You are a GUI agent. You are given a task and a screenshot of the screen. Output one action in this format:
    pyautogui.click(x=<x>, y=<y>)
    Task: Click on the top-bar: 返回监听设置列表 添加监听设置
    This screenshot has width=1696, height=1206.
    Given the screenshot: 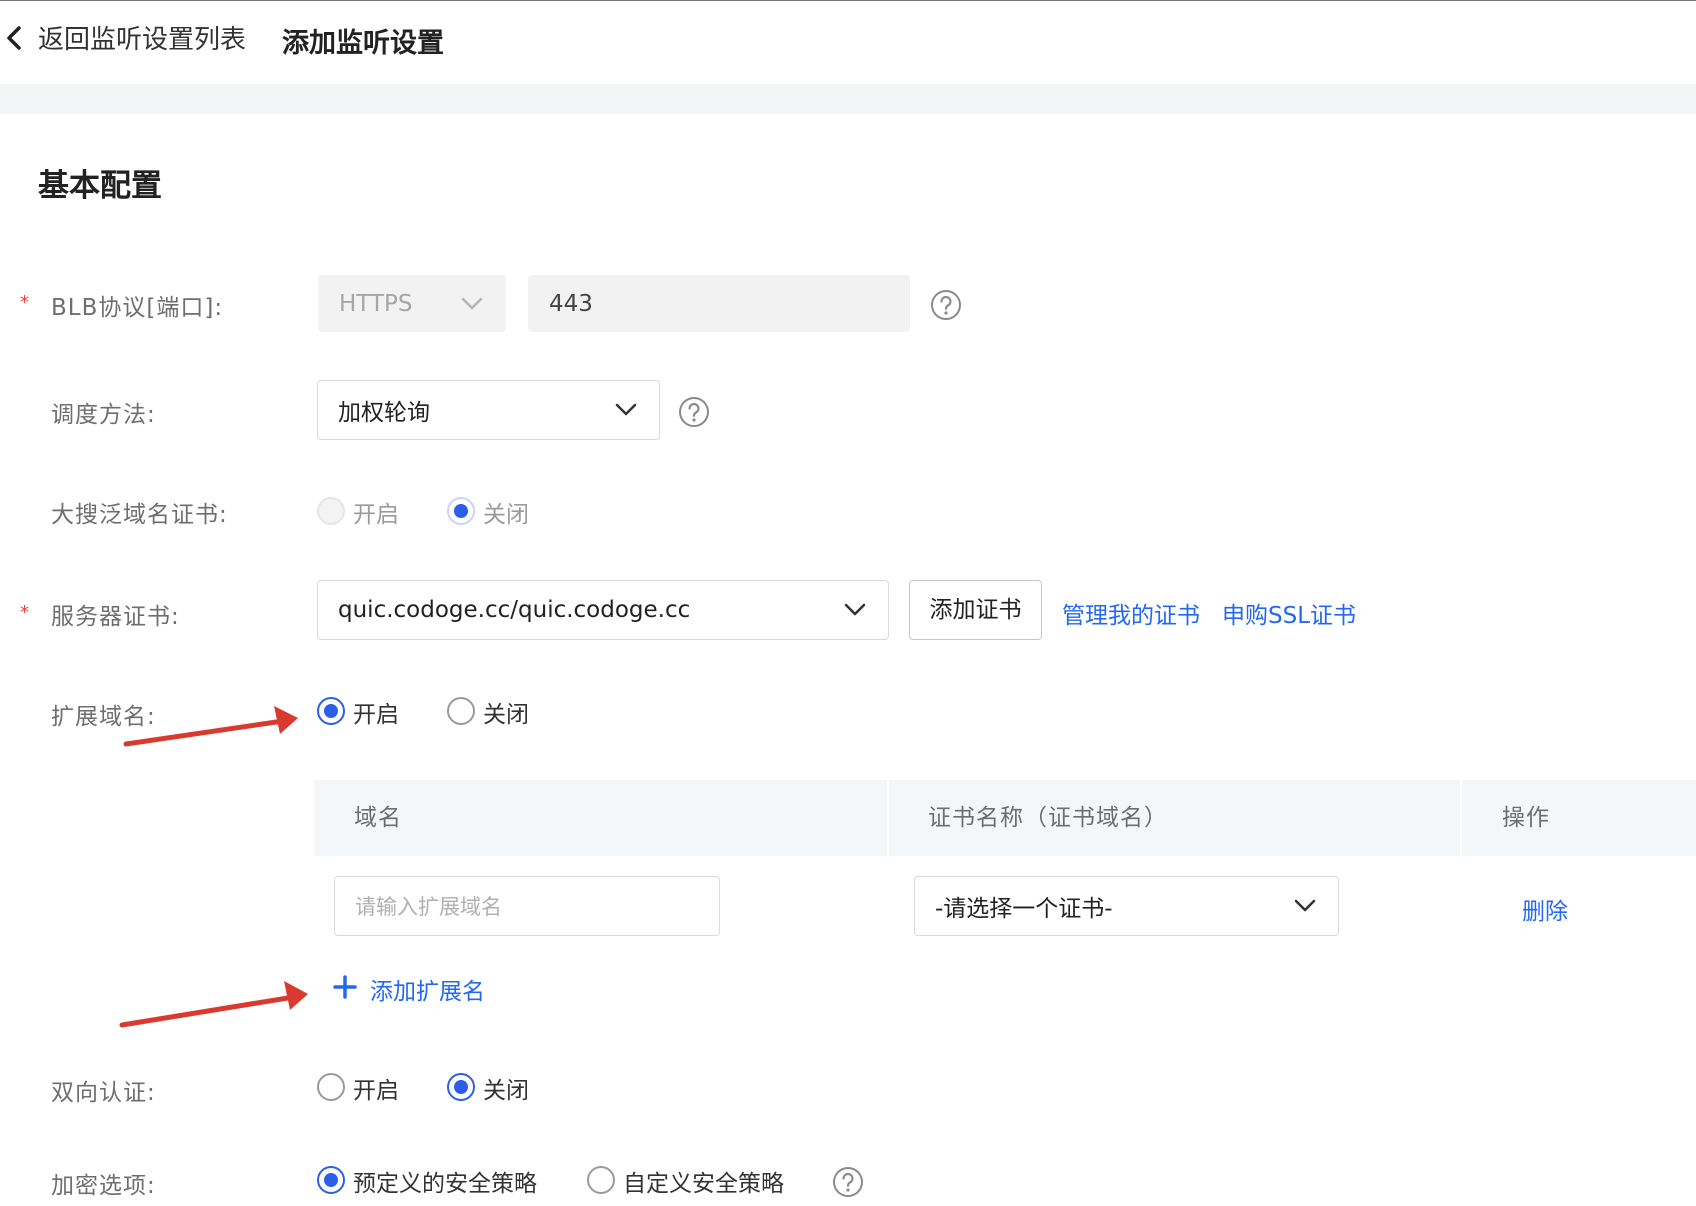 What is the action you would take?
    pyautogui.click(x=848, y=42)
    